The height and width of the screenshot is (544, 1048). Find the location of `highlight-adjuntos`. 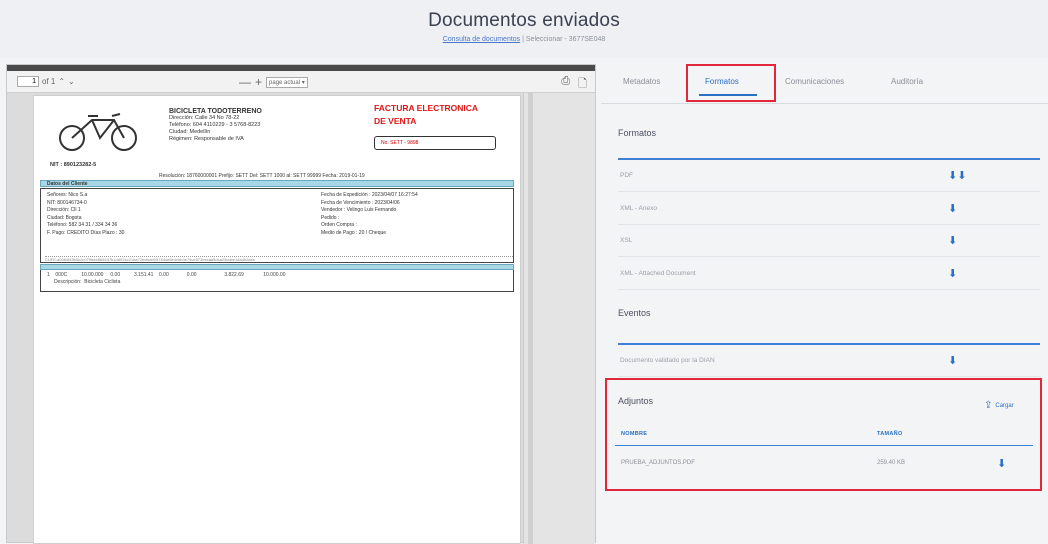

highlight-adjuntos is located at coordinates (823, 434).